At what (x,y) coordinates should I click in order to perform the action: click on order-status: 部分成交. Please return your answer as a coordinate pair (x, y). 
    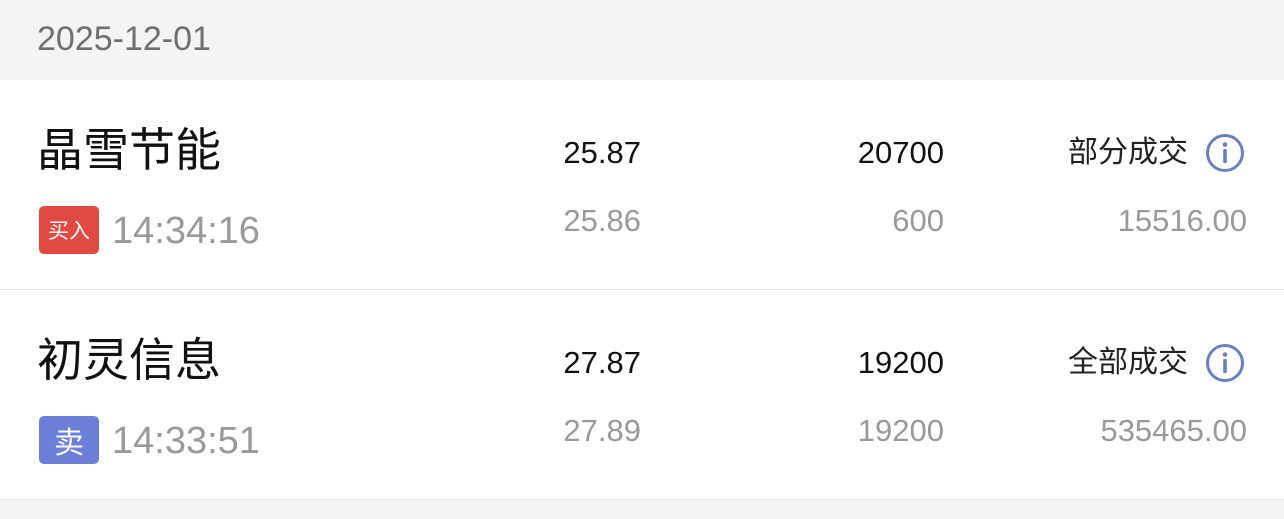
    Looking at the image, I should click on (1128, 152).